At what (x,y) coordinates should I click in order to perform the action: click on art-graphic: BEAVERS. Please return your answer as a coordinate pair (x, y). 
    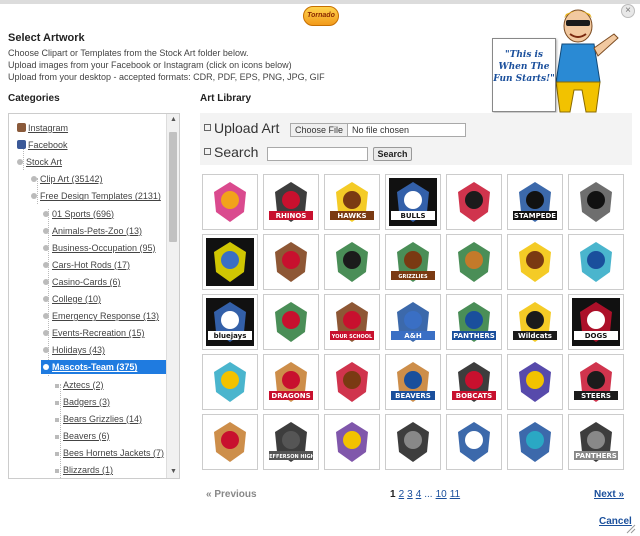
    Looking at the image, I should click on (413, 382).